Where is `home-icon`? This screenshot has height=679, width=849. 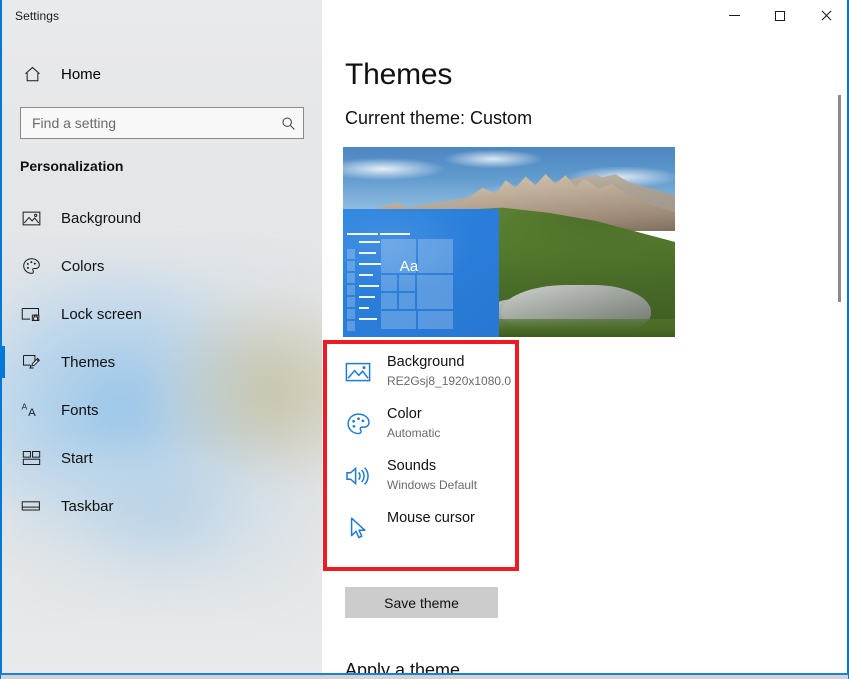
home-icon is located at coordinates (32, 74).